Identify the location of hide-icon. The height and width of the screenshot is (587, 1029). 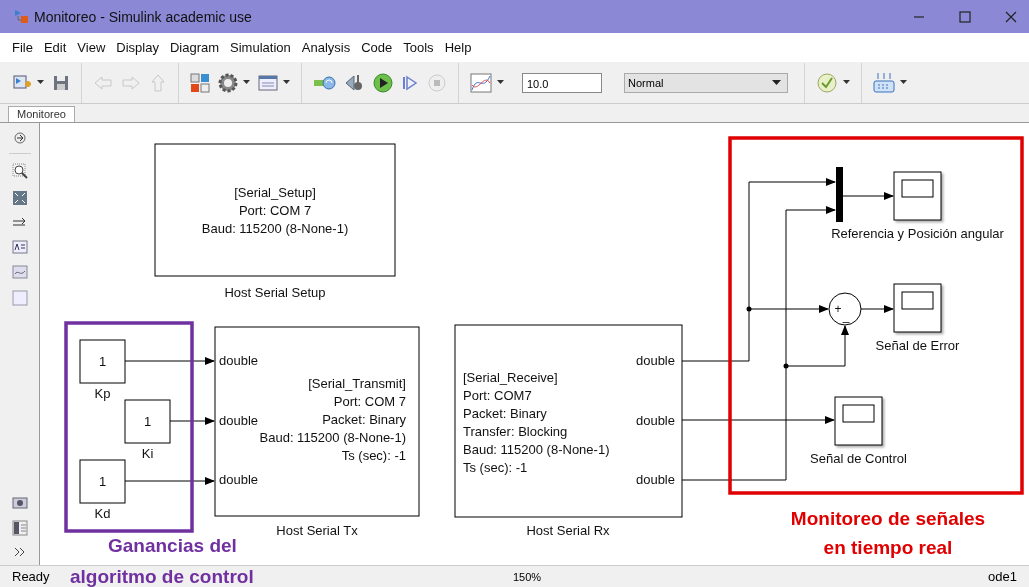
(19, 138).